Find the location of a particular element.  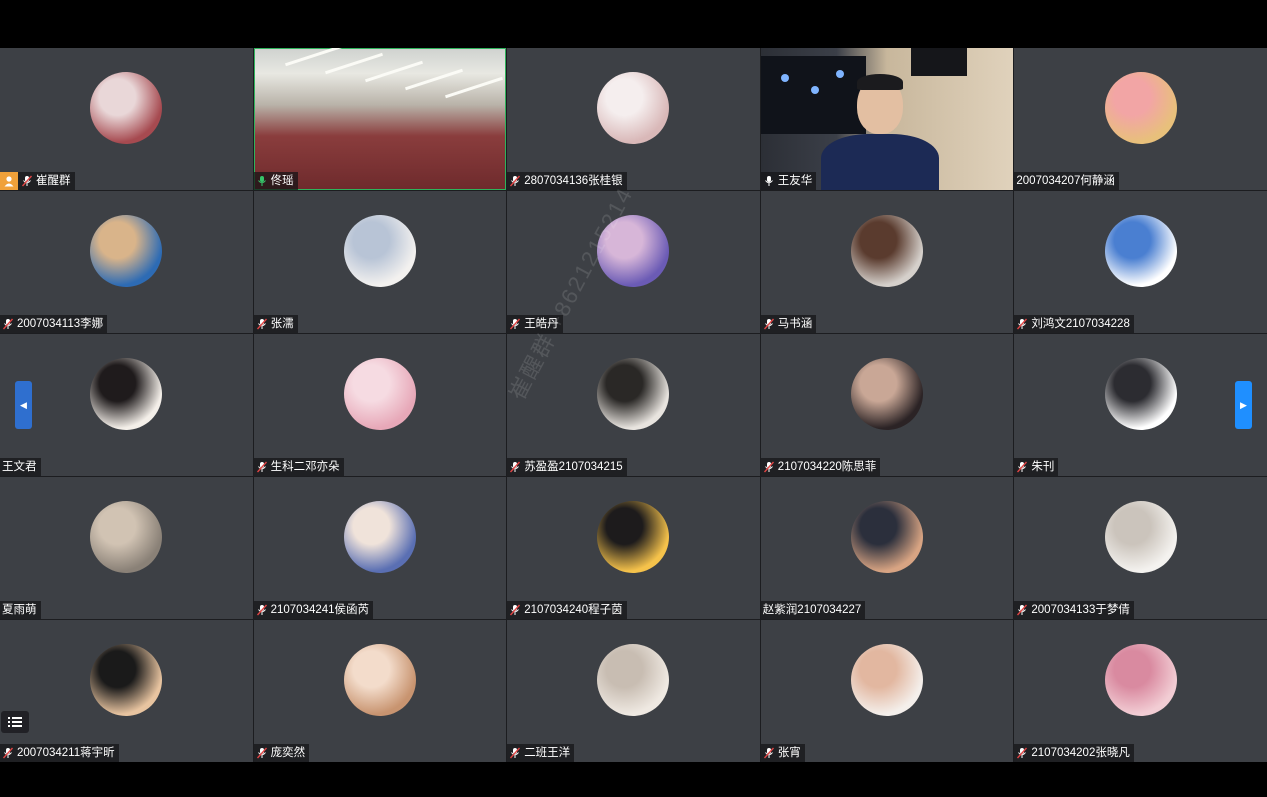

participant-name-label: 王友华 is located at coordinates (788, 181).